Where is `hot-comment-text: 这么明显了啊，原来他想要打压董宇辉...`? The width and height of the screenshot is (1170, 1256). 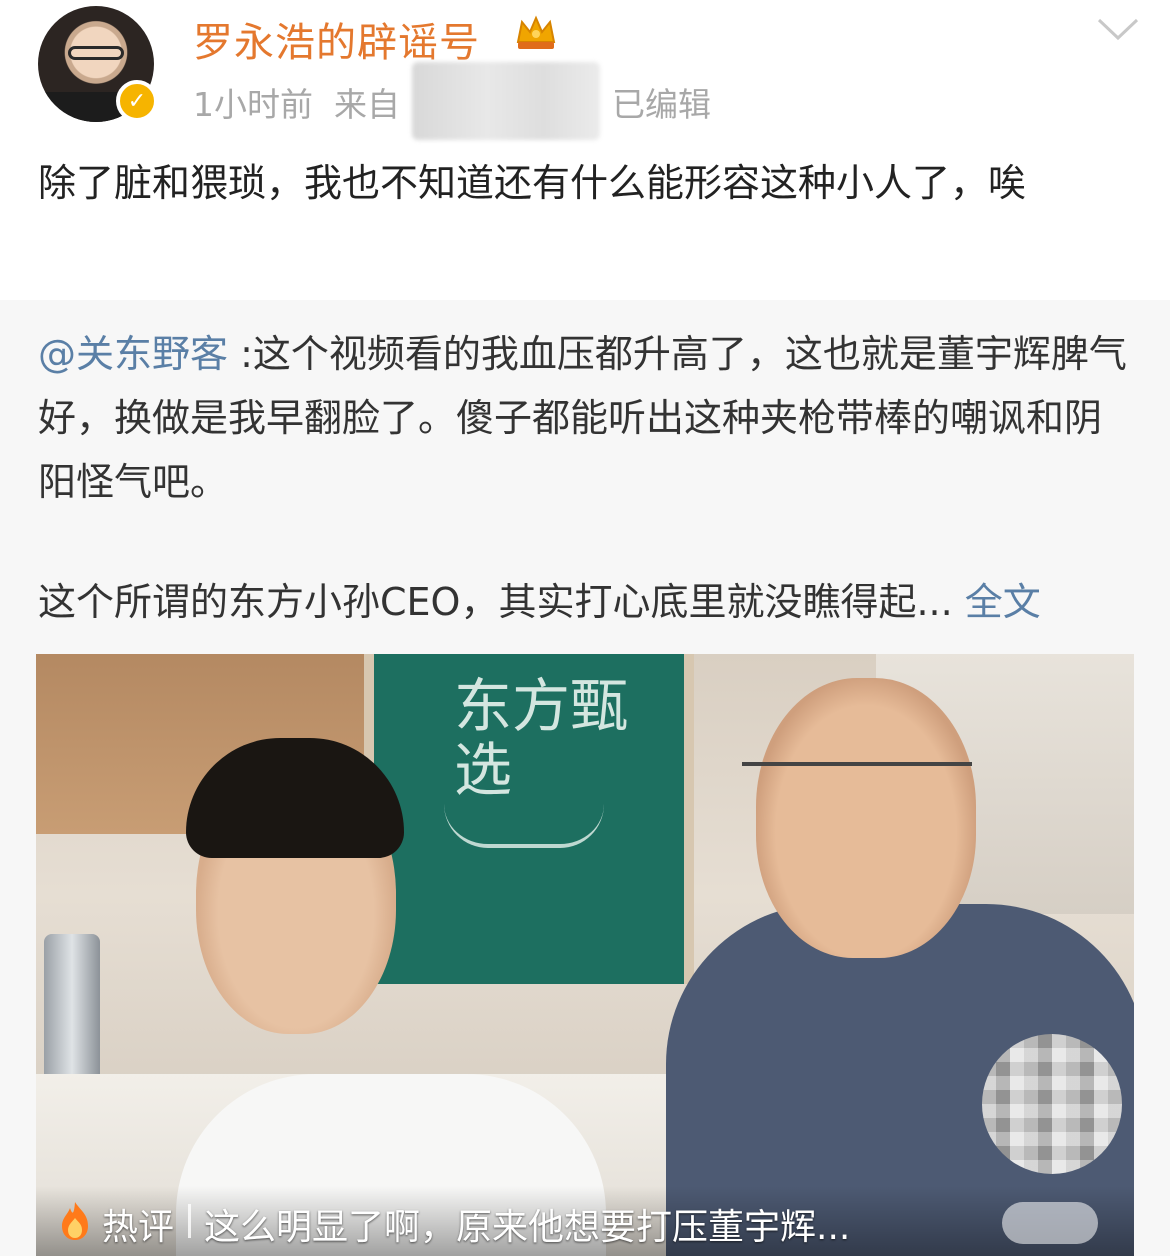
hot-comment-text: 这么明显了啊，原来他想要打压董宇辉... is located at coordinates (527, 1227).